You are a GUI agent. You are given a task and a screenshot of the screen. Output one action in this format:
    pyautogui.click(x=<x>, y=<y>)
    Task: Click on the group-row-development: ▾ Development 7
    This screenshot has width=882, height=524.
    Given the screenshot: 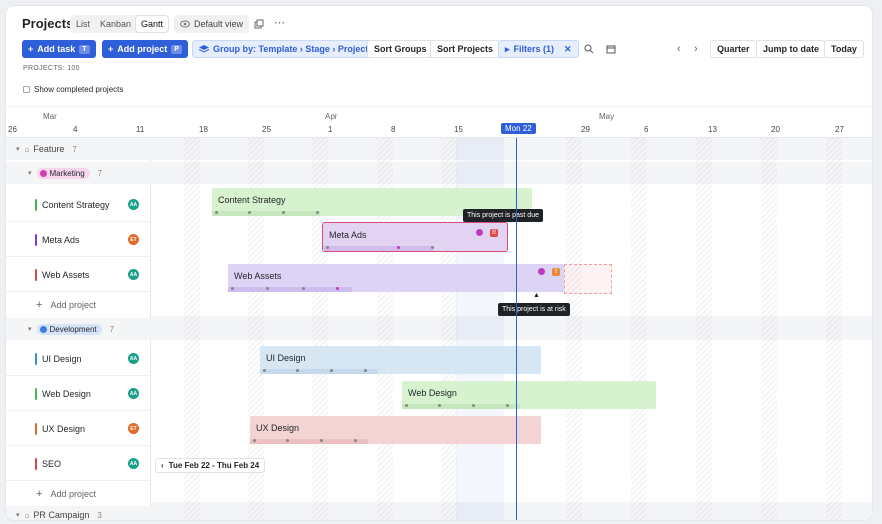 What is the action you would take?
    pyautogui.click(x=78, y=329)
    